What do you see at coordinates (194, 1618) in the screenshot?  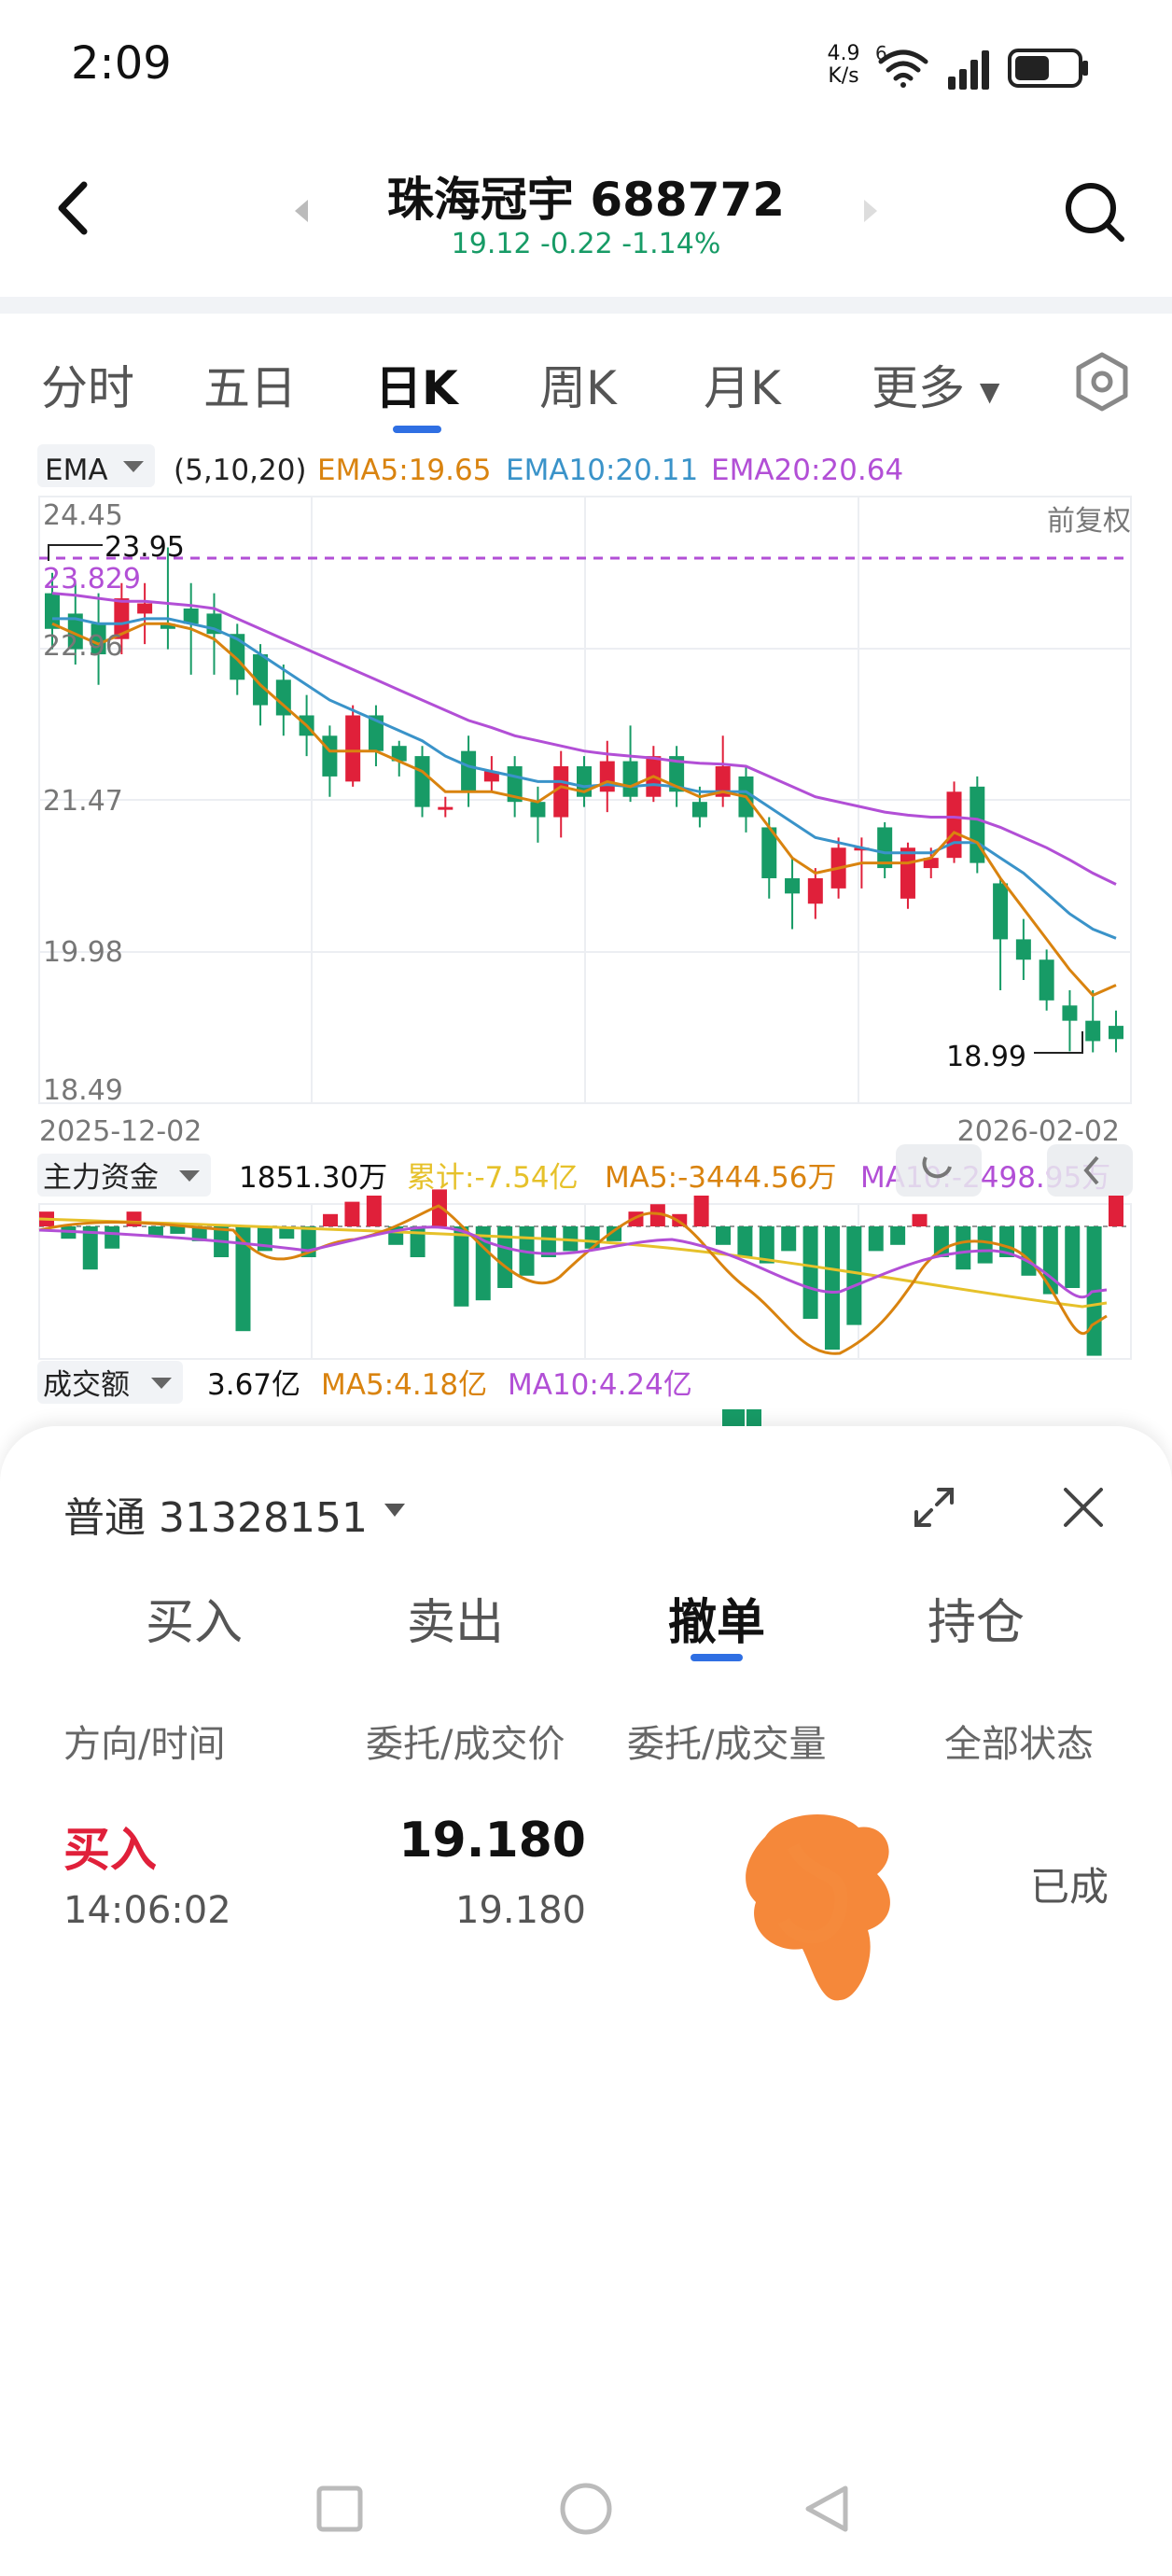 I see `tab-buy: 买入` at bounding box center [194, 1618].